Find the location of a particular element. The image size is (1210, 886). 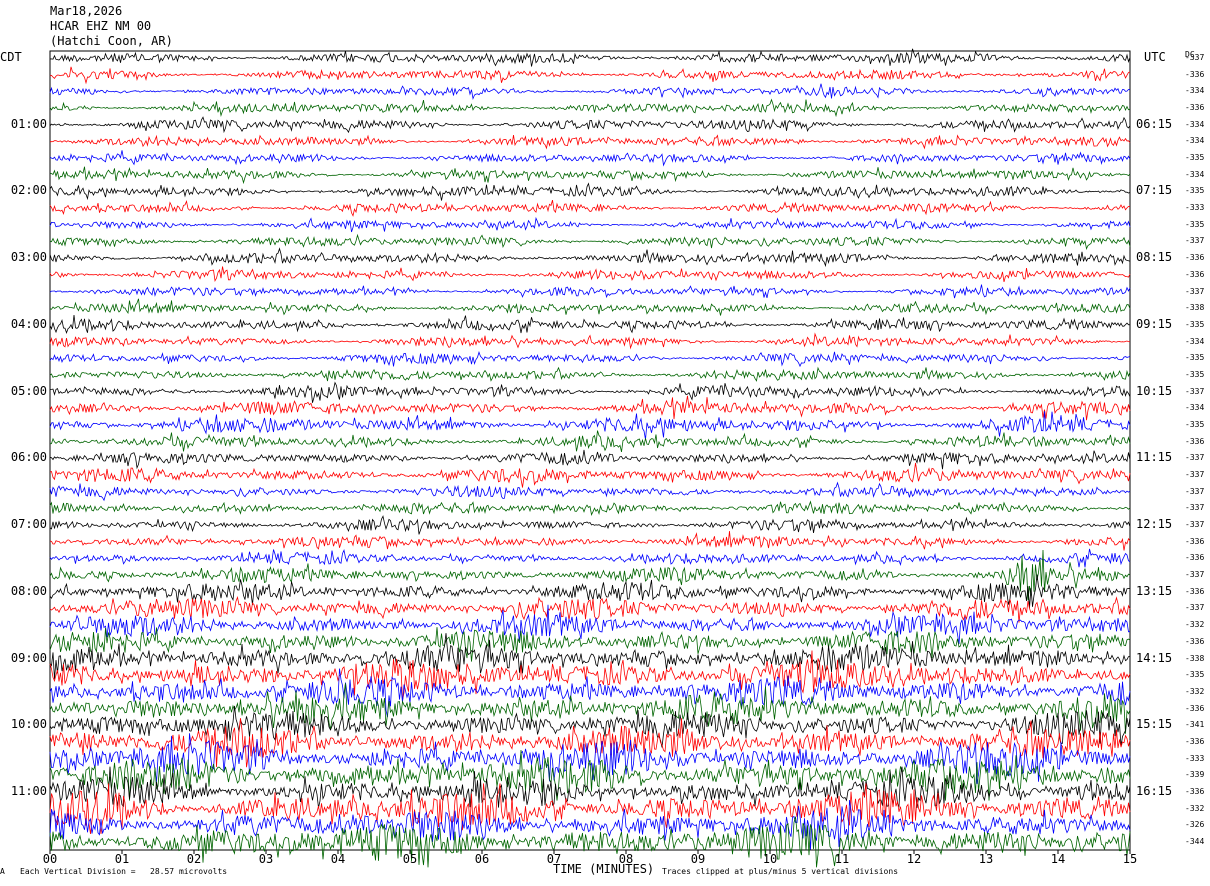

left-hour-label: 10:00 is located at coordinates (28, 724).